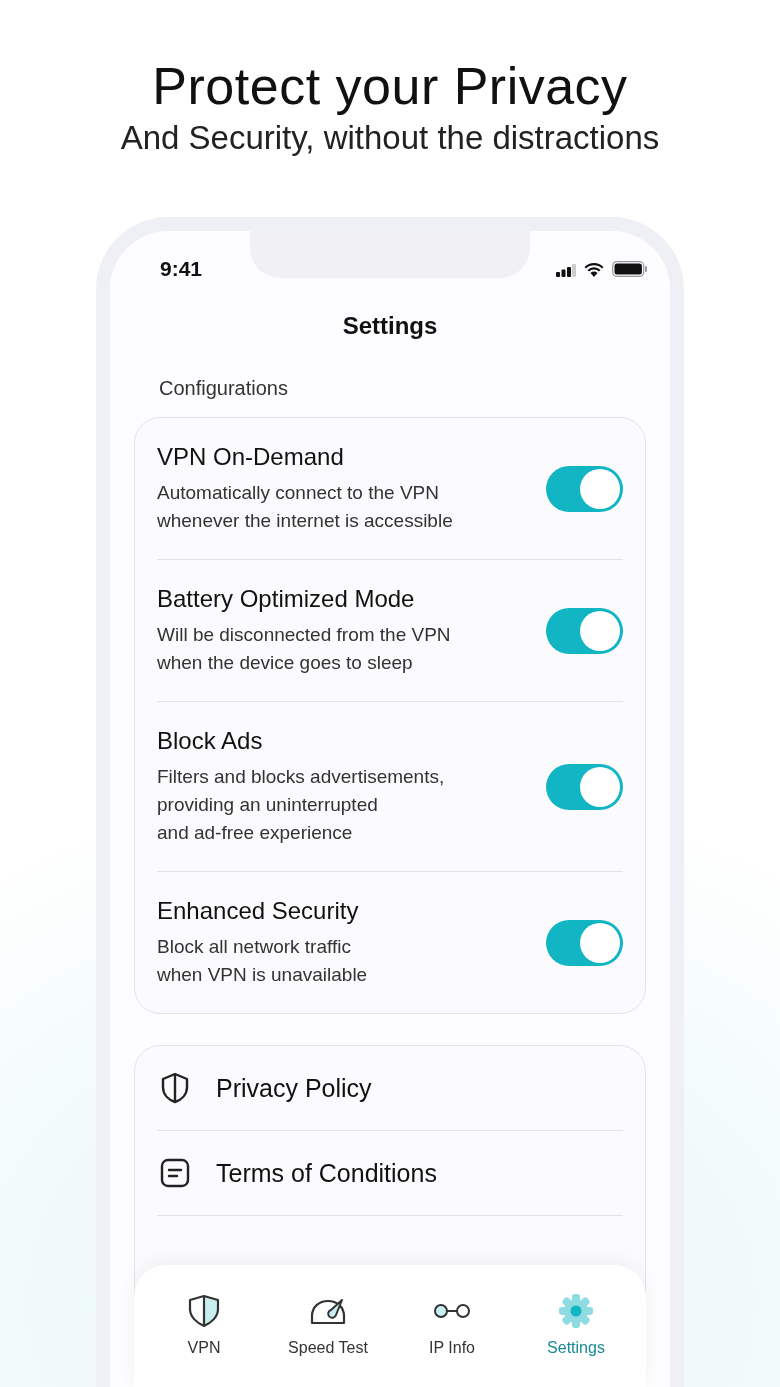 Image resolution: width=780 pixels, height=1387 pixels. Describe the element at coordinates (328, 1311) in the screenshot. I see `gauge-icon` at that location.